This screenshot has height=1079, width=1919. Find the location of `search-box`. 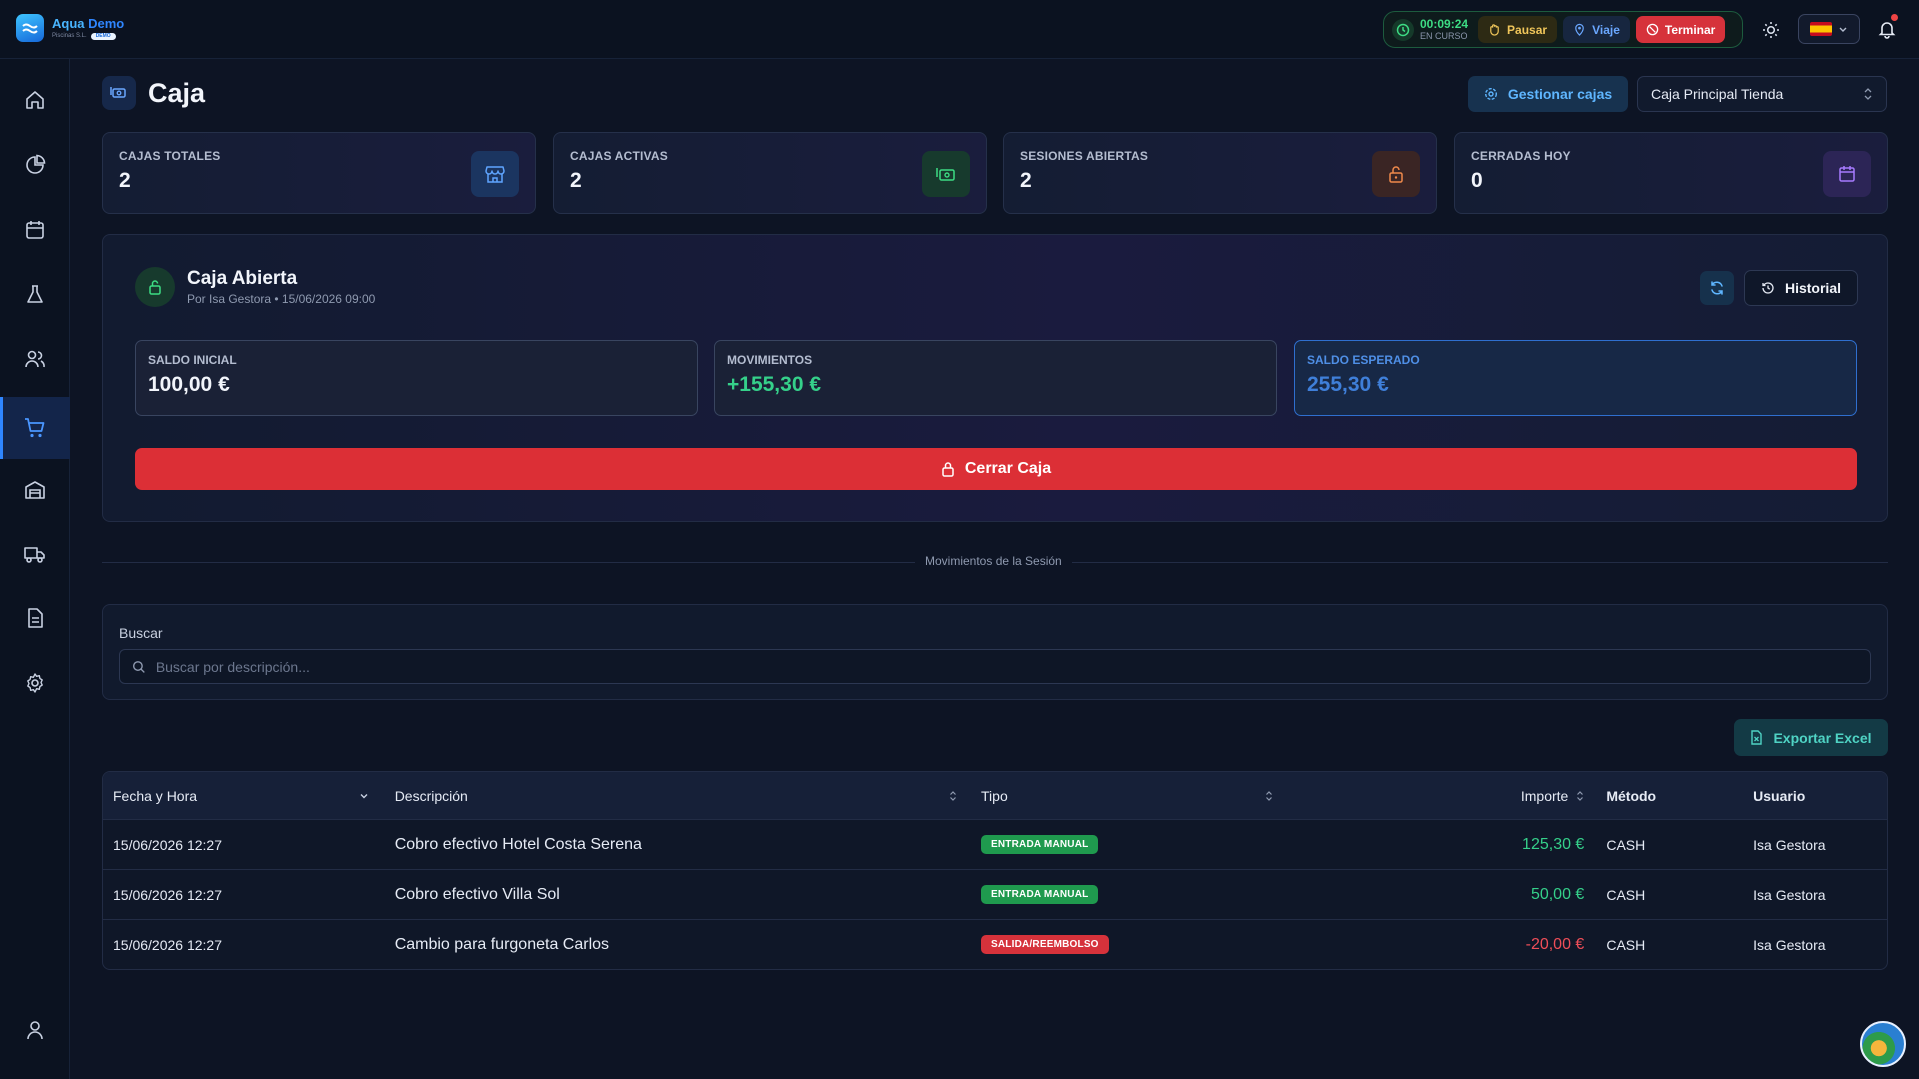

search-box is located at coordinates (995, 666).